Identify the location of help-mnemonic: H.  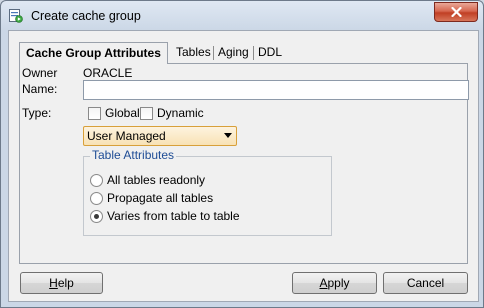
(53, 283).